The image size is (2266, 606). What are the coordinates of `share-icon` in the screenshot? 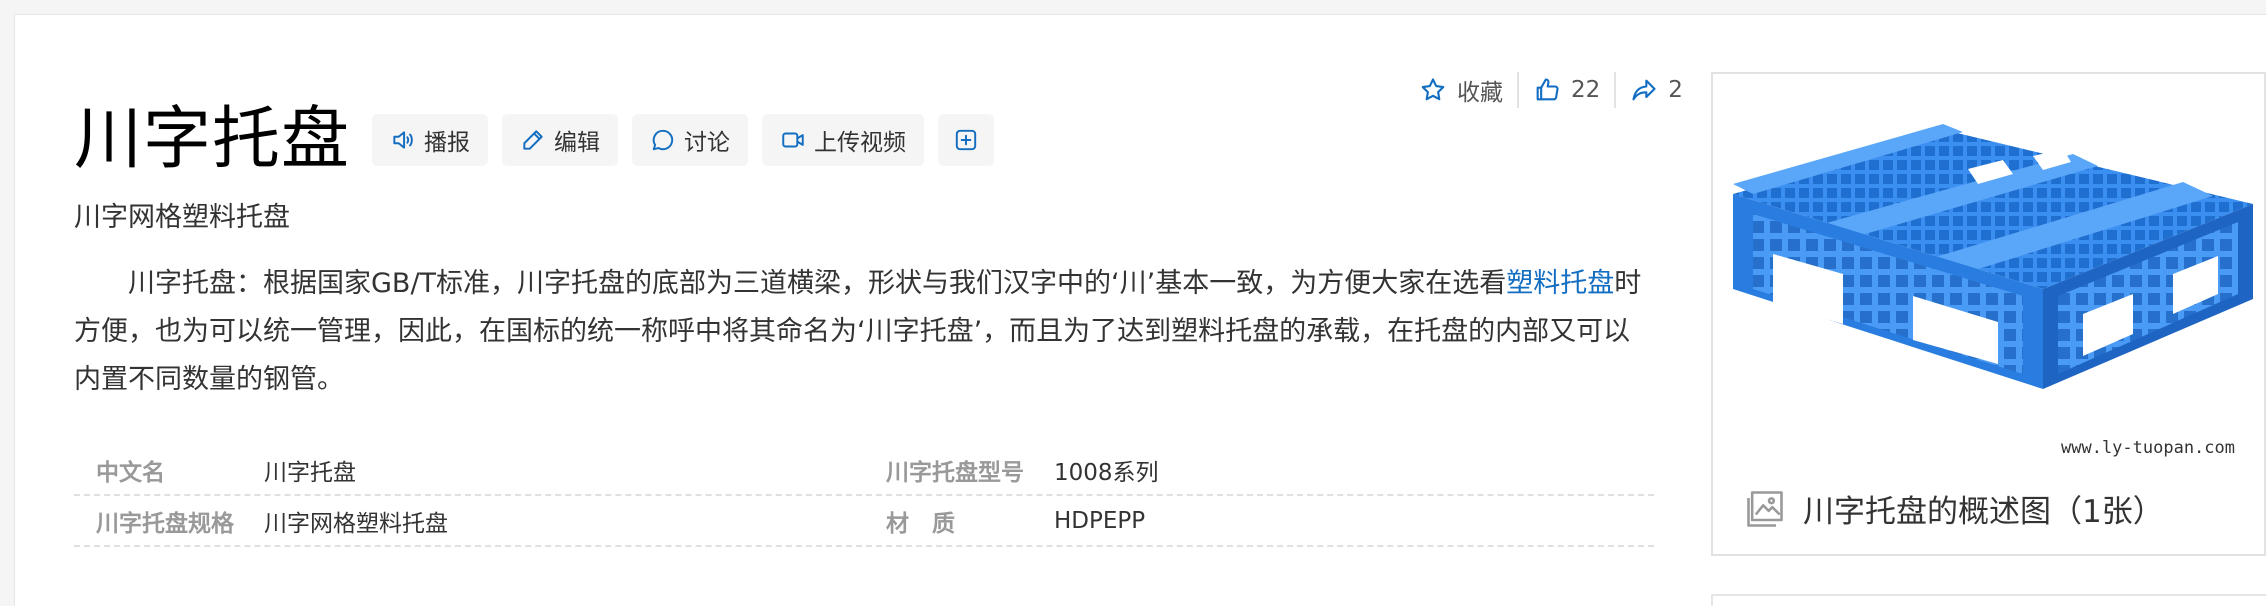 It's located at (1644, 90).